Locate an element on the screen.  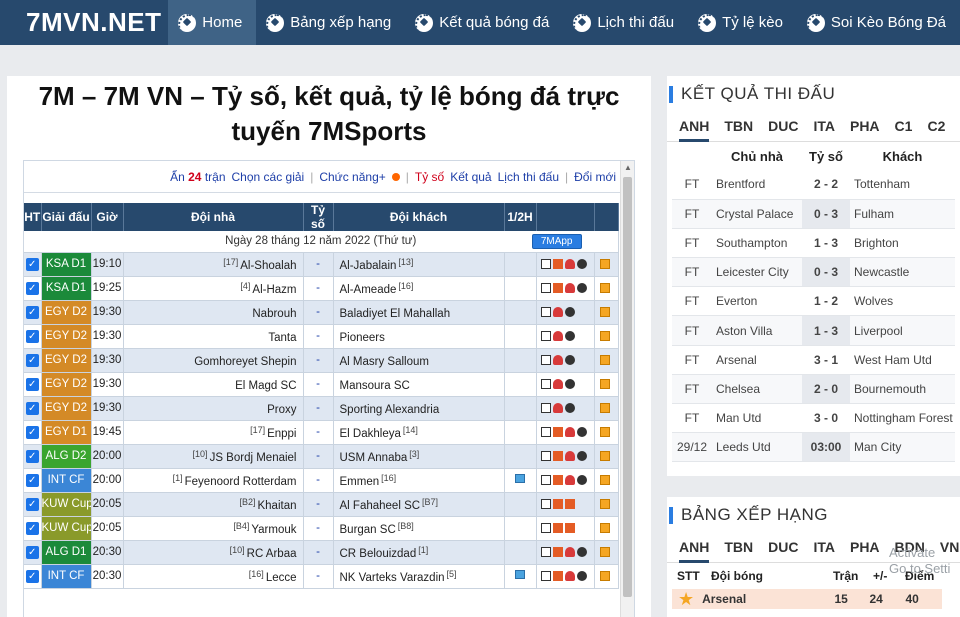
results-tab-tbn: TBN is located at coordinates (738, 127).